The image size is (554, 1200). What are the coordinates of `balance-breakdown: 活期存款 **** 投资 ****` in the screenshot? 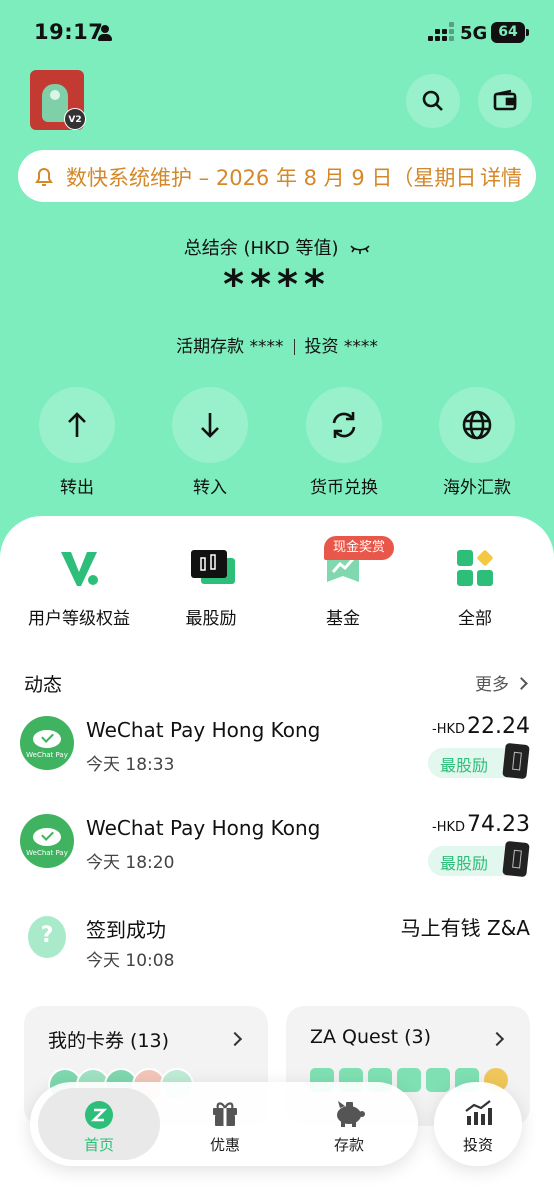 It's located at (277, 347).